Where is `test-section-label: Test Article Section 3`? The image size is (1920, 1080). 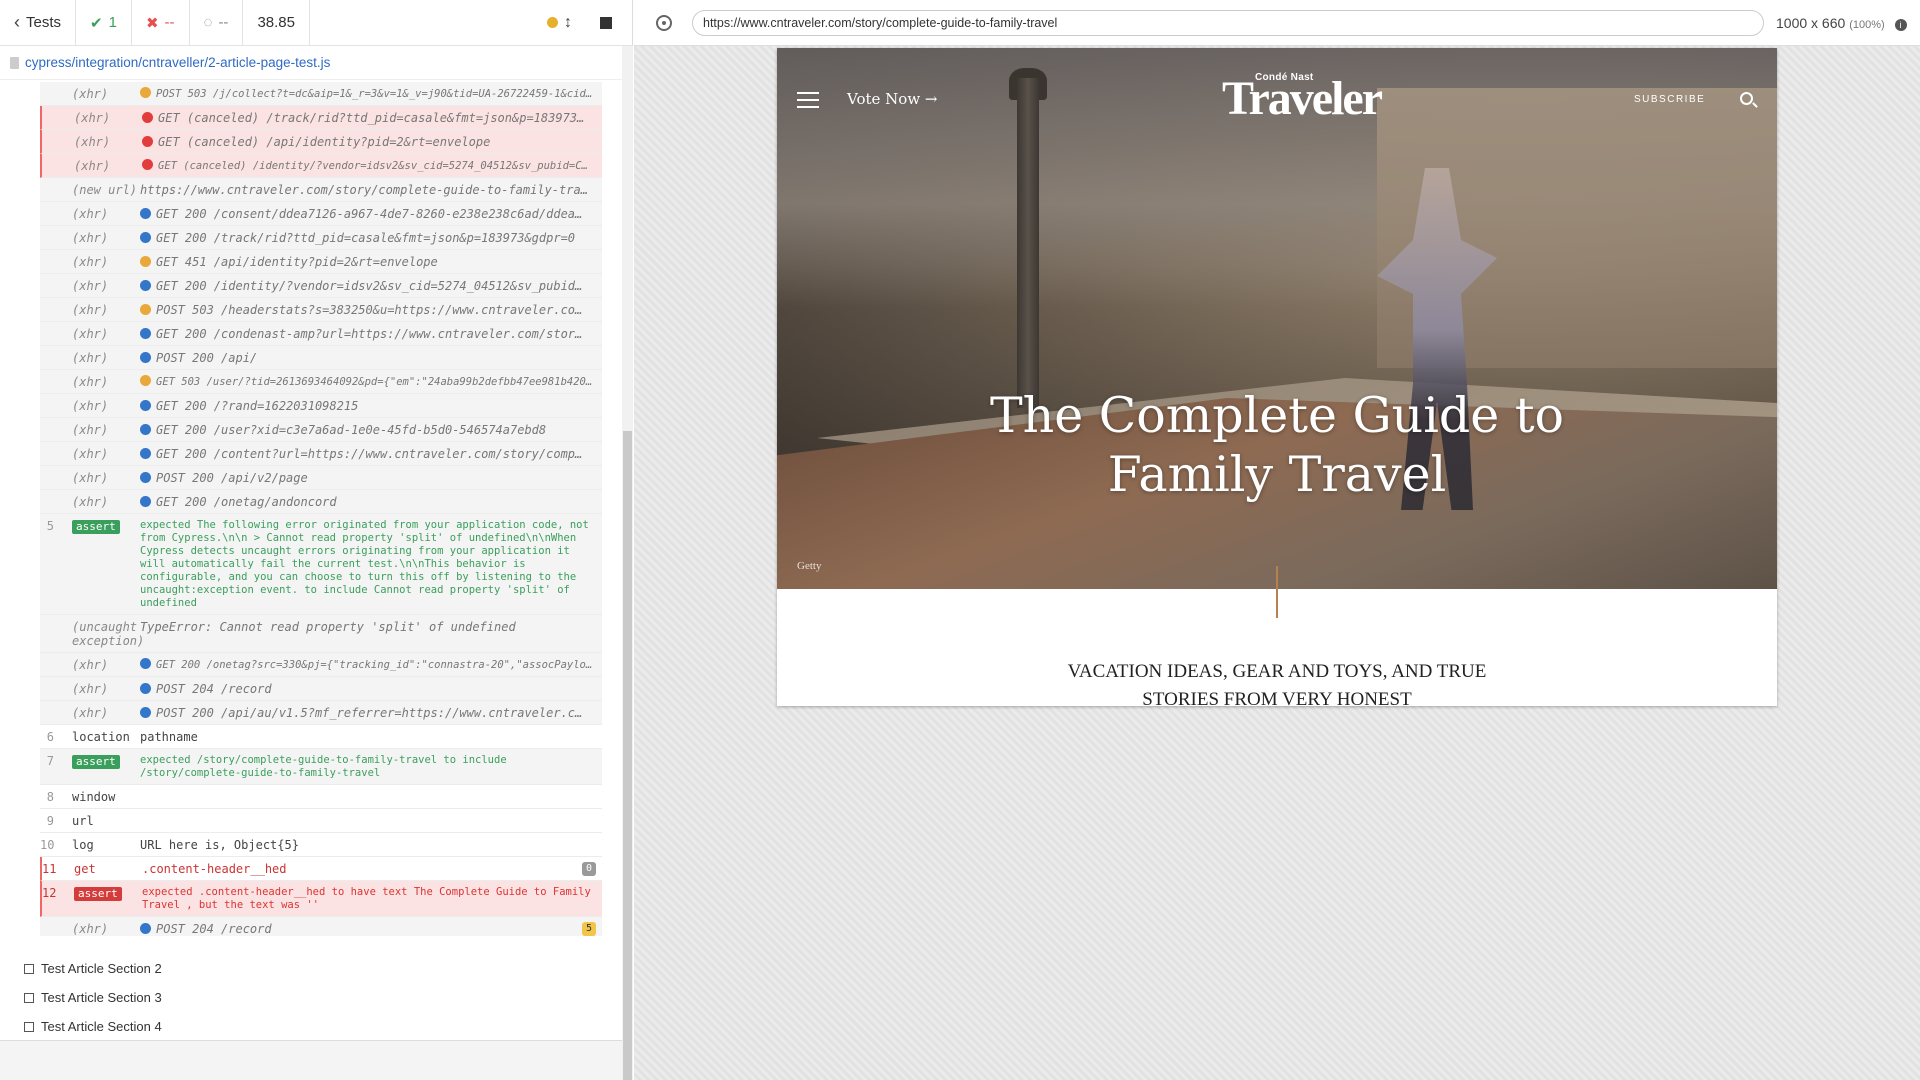
test-section-label: Test Article Section 3 is located at coordinates (101, 997).